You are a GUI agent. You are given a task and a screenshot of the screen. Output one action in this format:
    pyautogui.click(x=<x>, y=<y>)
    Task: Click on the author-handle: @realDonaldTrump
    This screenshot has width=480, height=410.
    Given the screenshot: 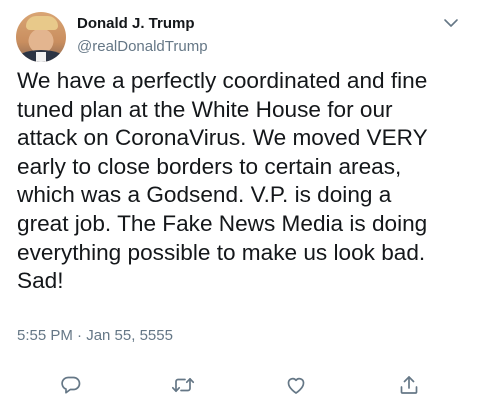 What is the action you would take?
    pyautogui.click(x=142, y=46)
    